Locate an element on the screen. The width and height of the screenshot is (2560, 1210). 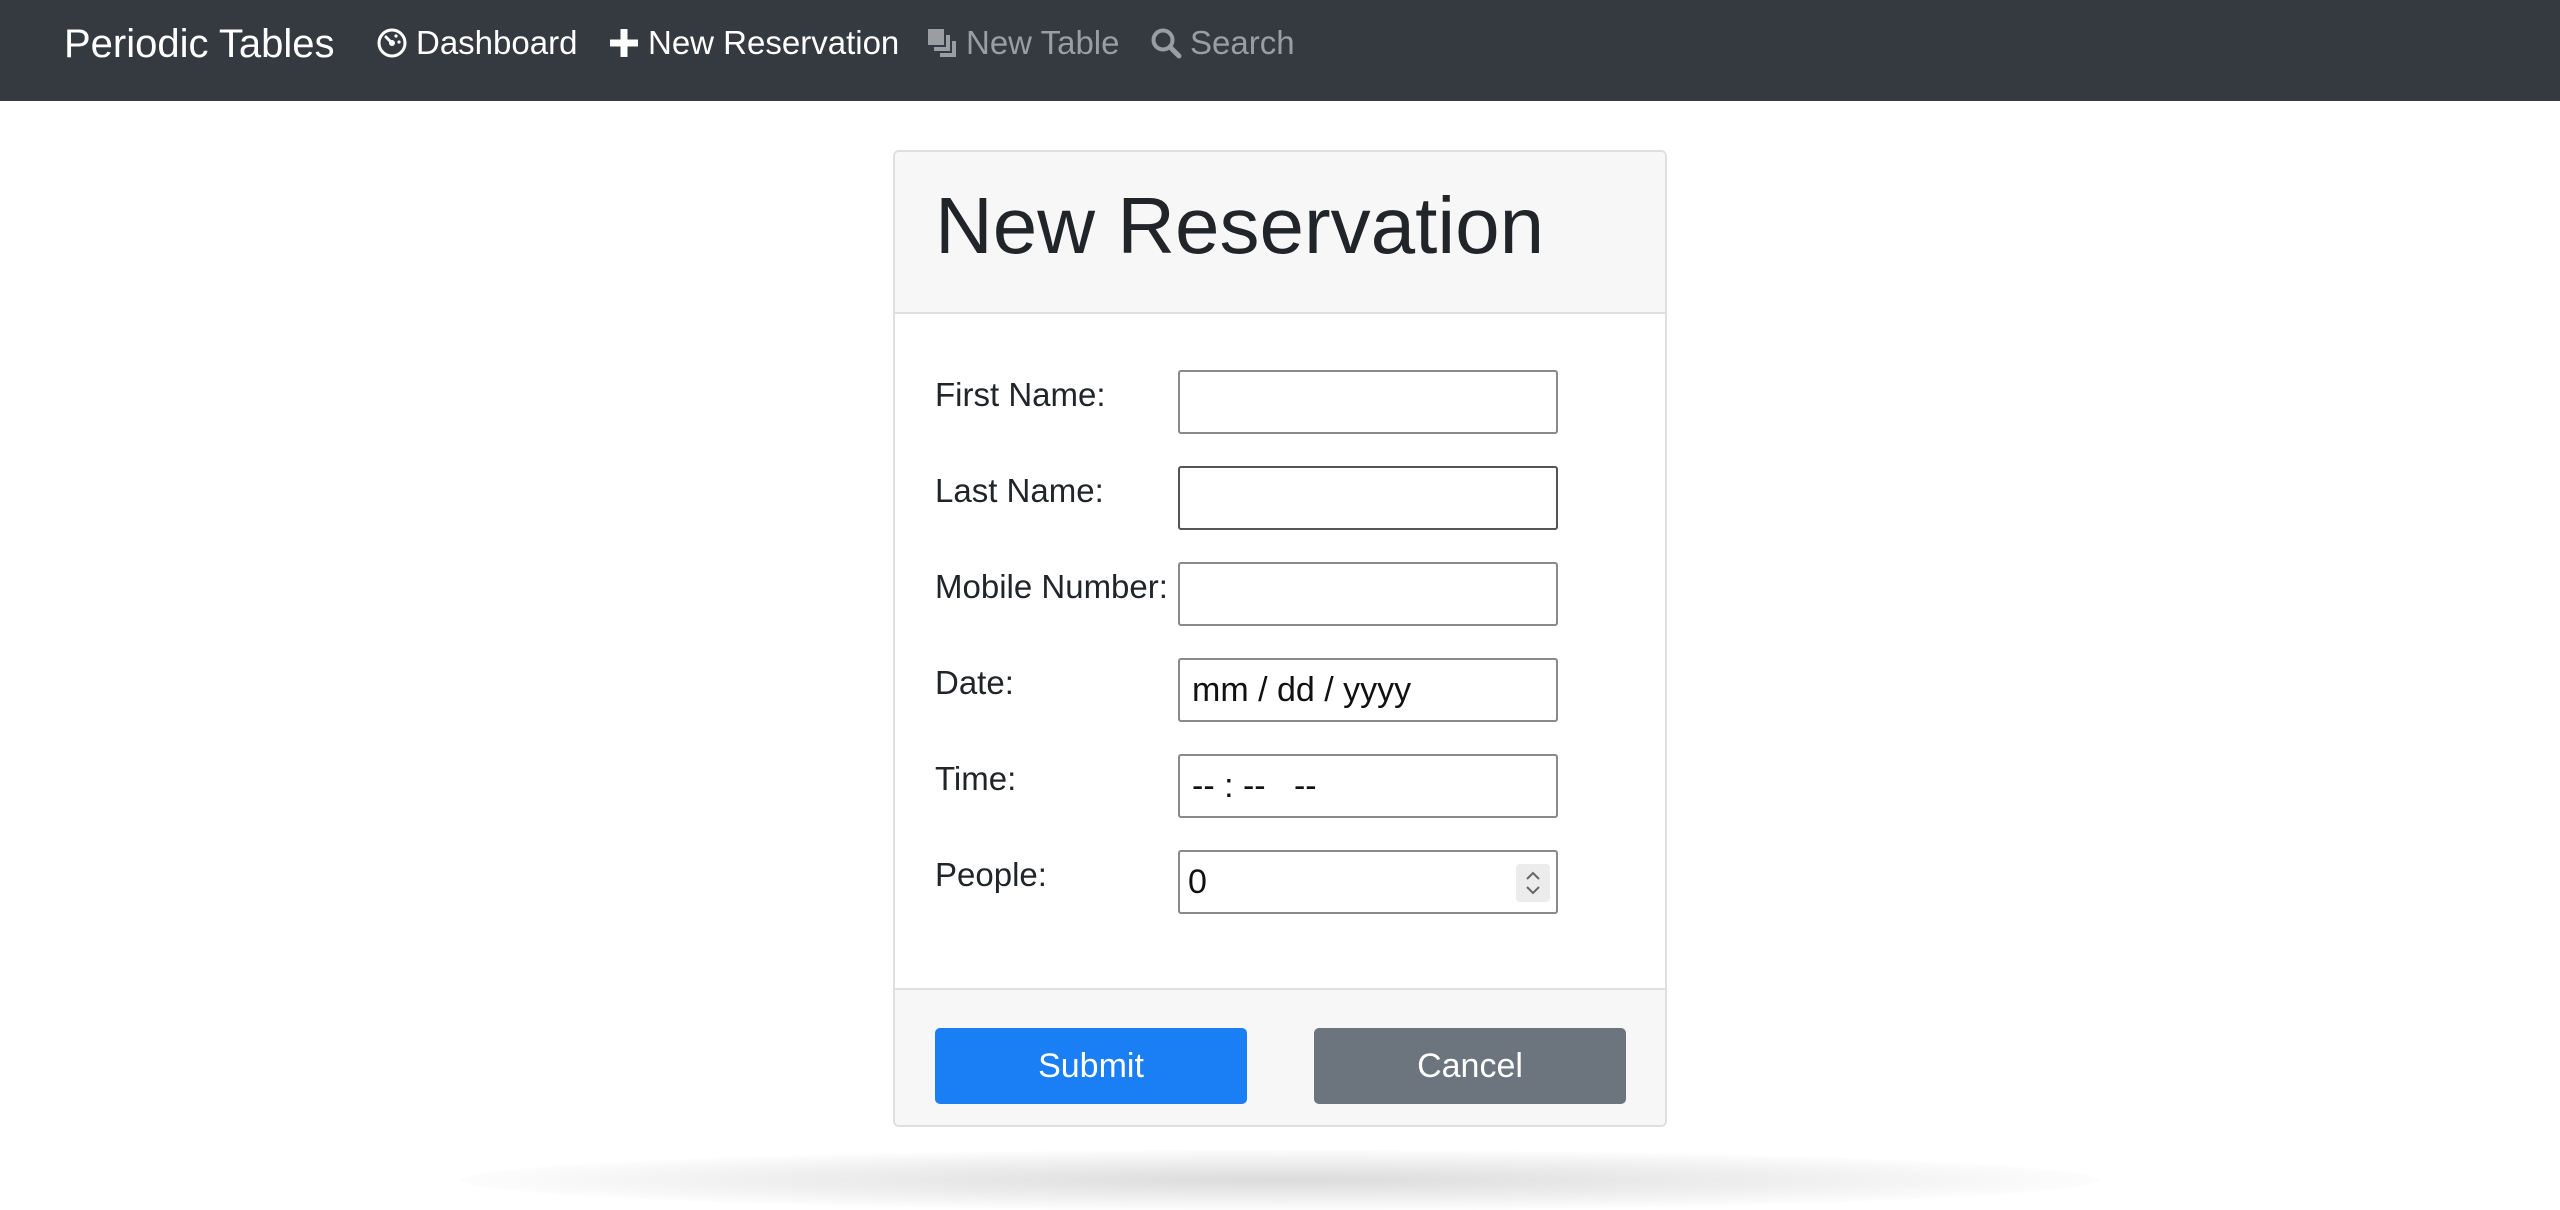
time-label: Time: is located at coordinates (976, 778).